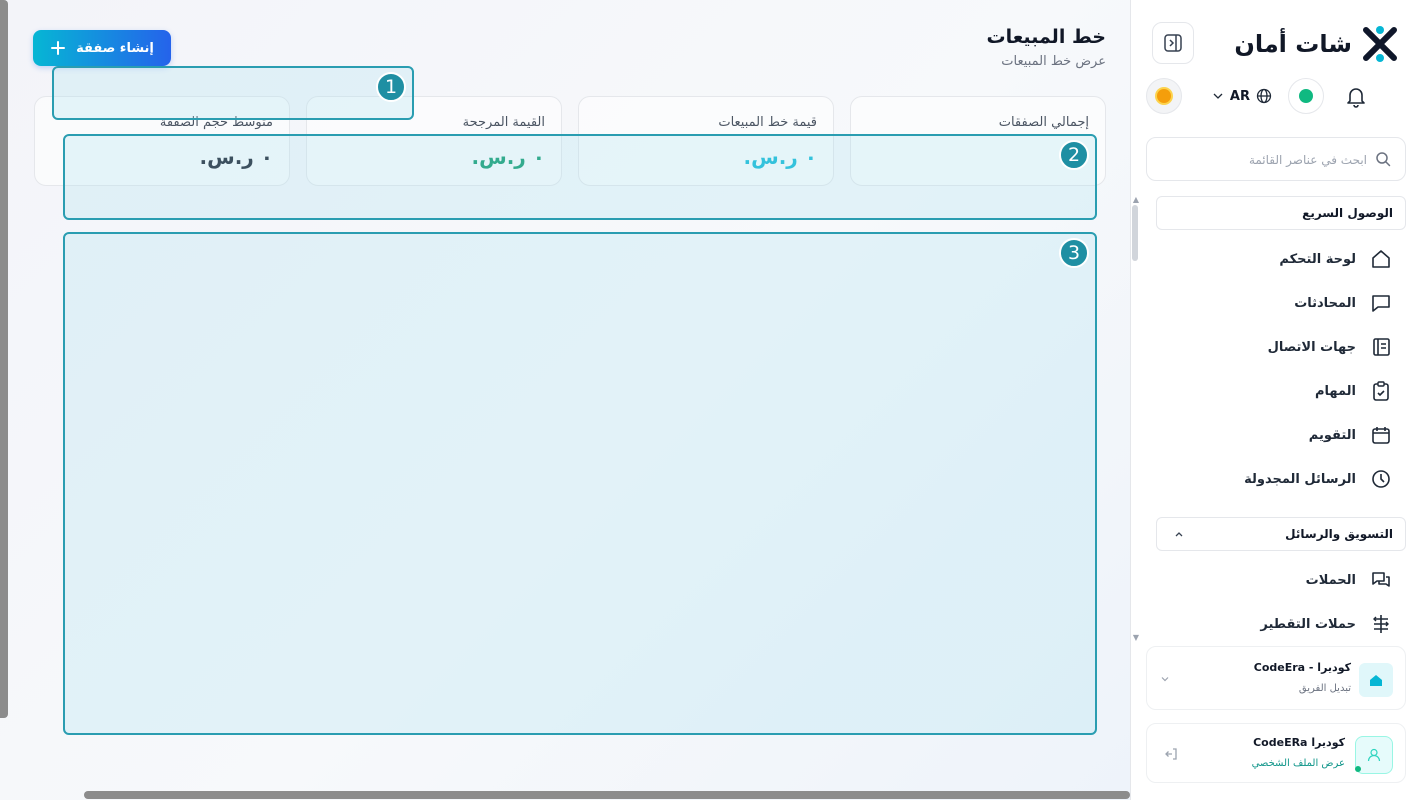 Image resolution: width=1422 pixels, height=800 pixels. I want to click on language-selector: AR, so click(1242, 96).